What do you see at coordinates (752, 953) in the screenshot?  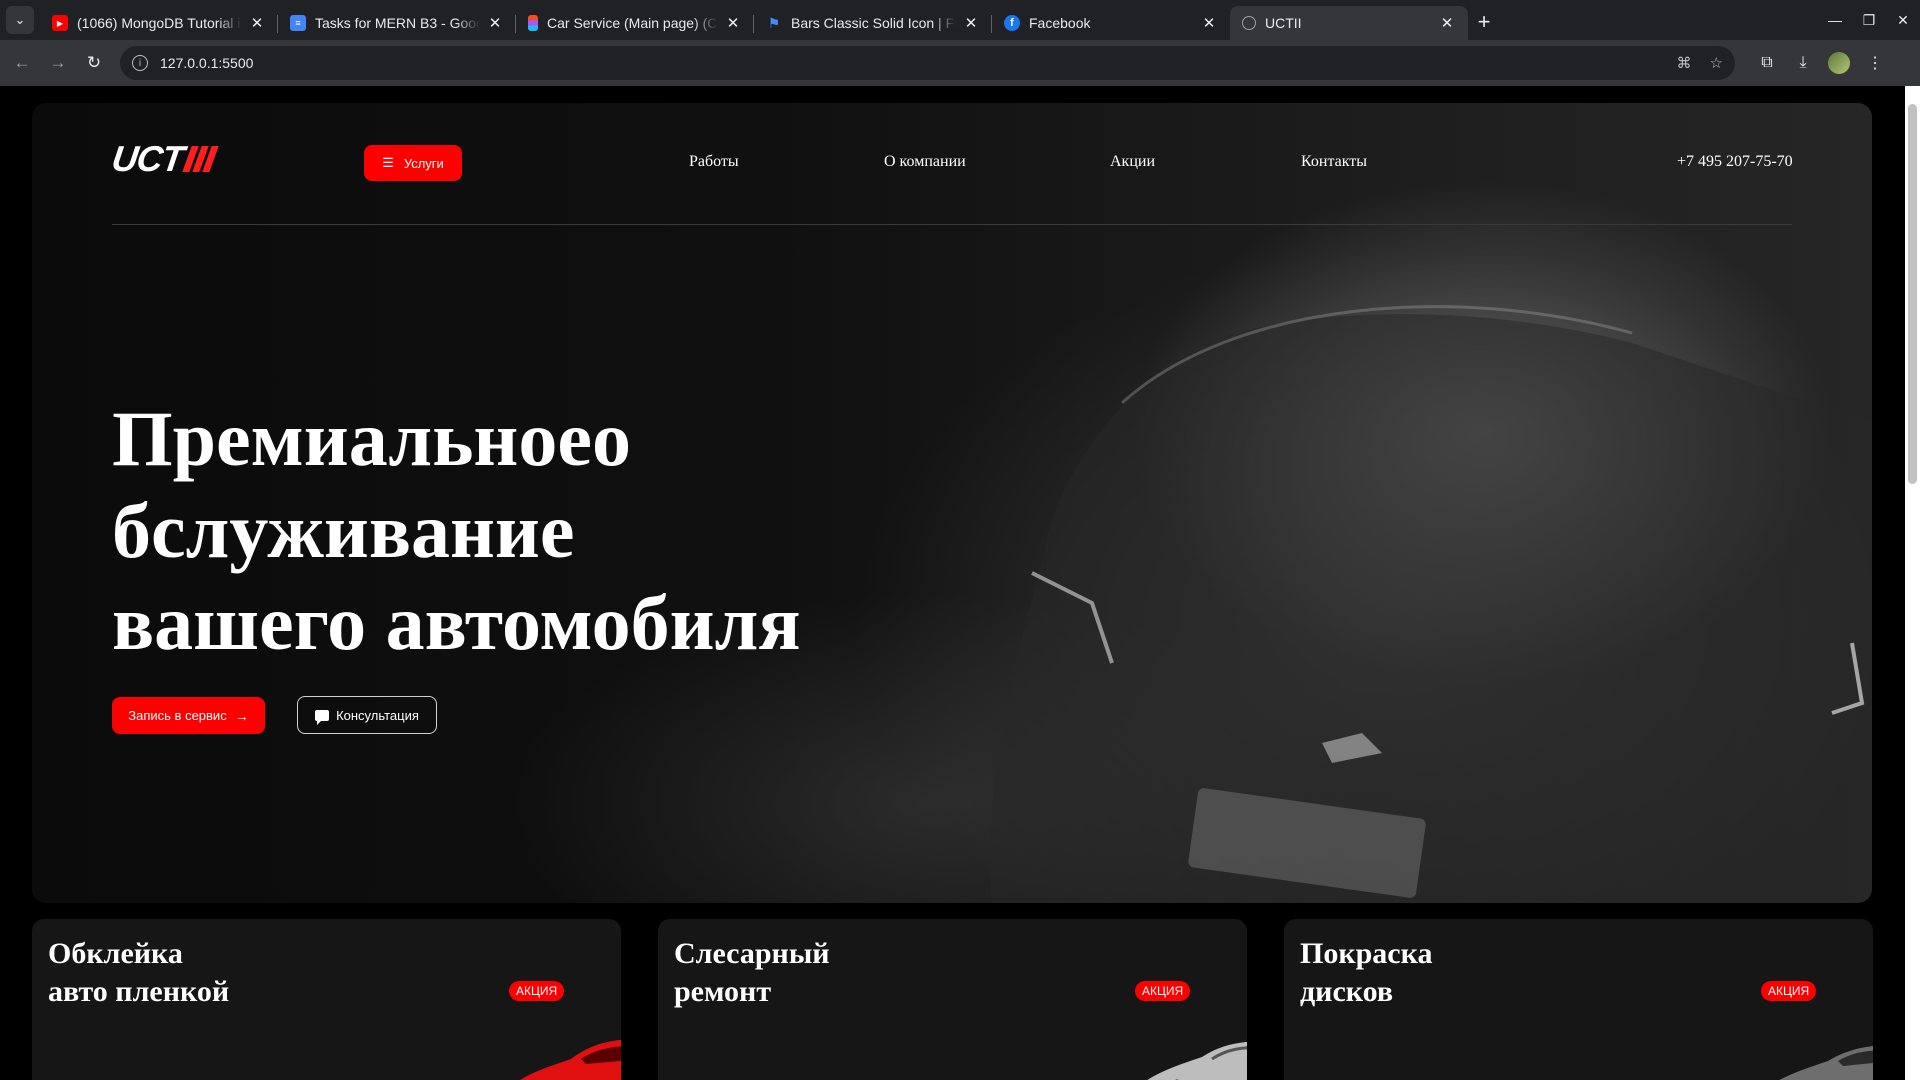 I see `card-title-line: Слесарный` at bounding box center [752, 953].